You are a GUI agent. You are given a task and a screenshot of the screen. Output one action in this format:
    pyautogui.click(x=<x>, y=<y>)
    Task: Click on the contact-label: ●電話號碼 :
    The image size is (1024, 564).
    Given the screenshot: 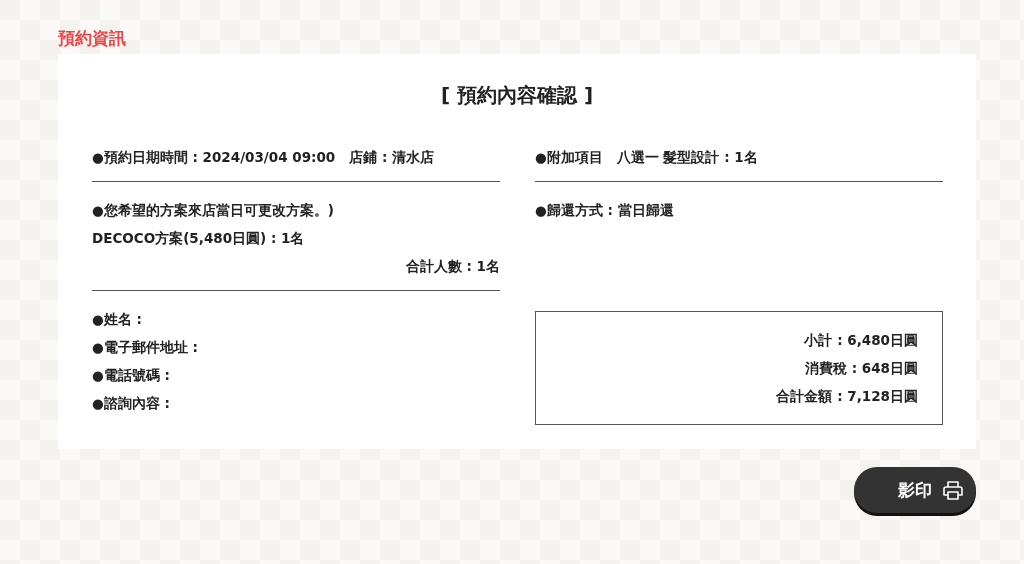 What is the action you would take?
    pyautogui.click(x=131, y=375)
    